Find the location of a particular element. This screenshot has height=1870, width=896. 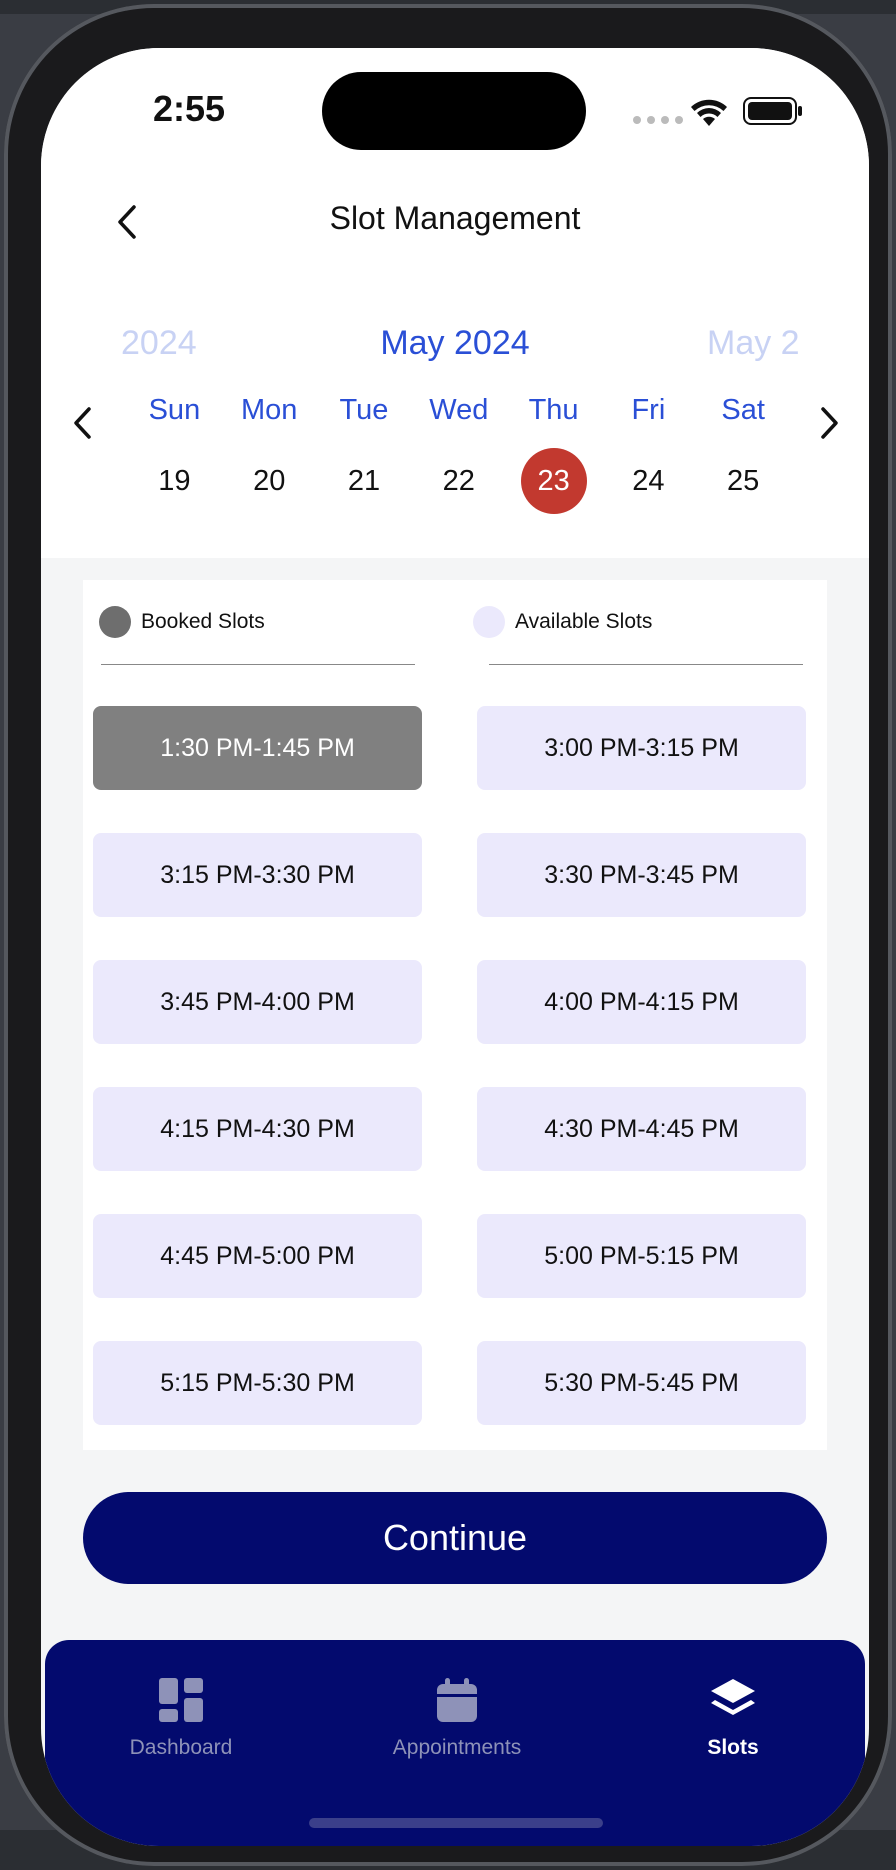

date-cell: 20 is located at coordinates (269, 481).